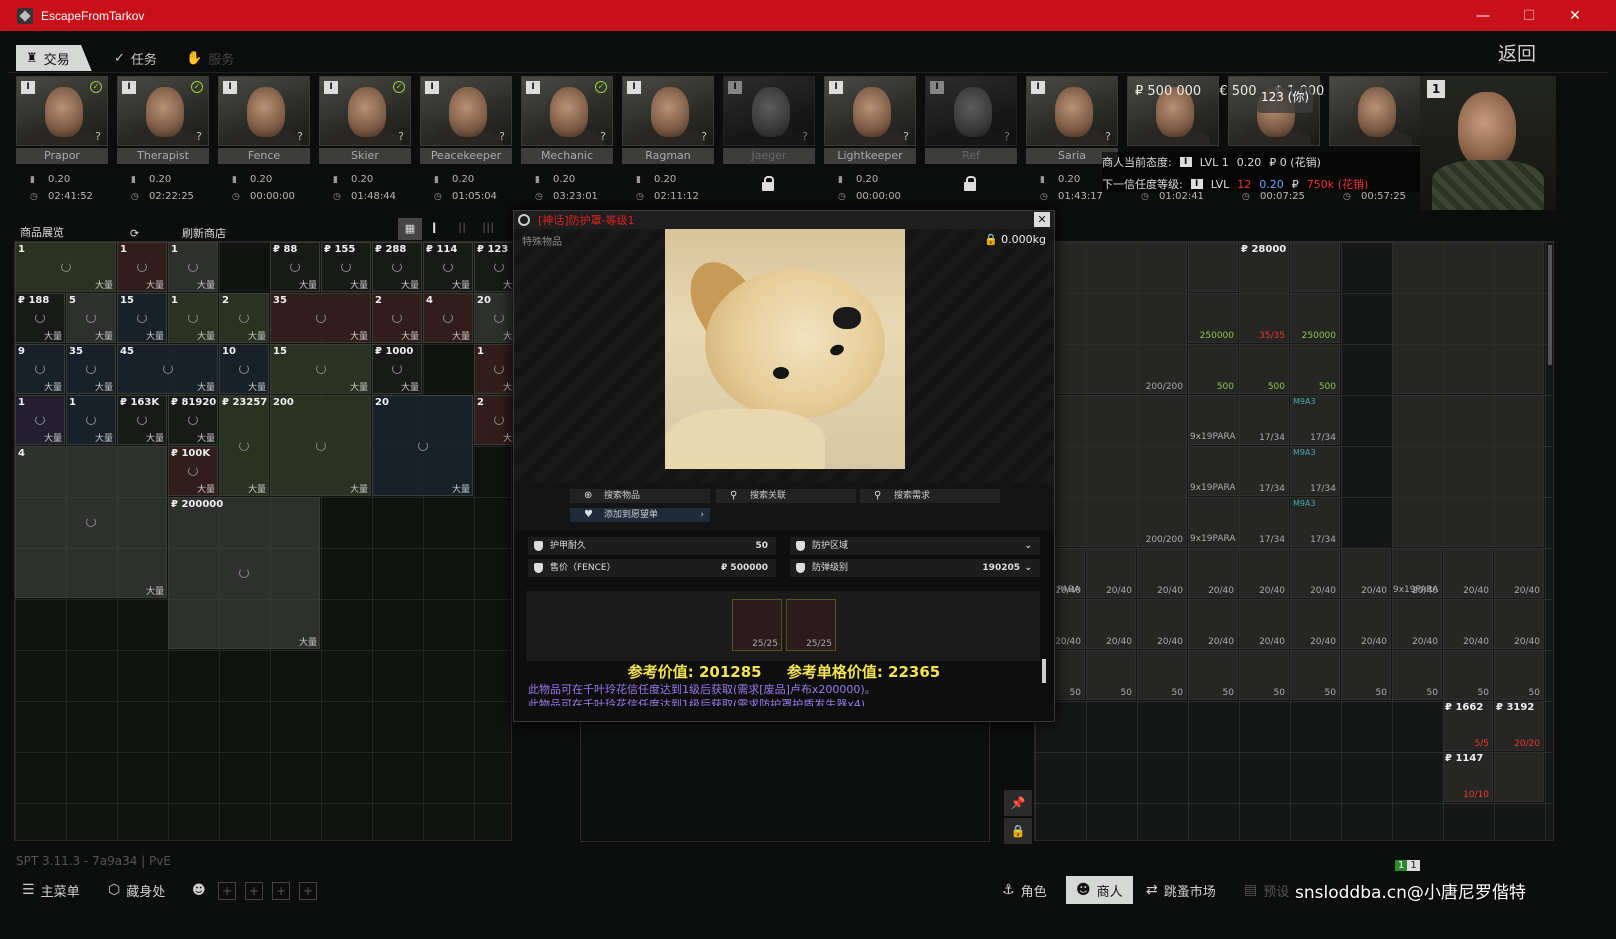  Describe the element at coordinates (397, 369) in the screenshot. I see `offer-item: ₽ 1000 大量` at that location.